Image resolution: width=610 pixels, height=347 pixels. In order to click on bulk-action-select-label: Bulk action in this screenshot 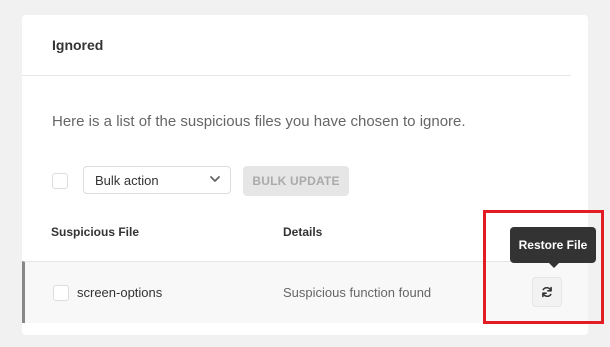, I will do `click(127, 180)`.